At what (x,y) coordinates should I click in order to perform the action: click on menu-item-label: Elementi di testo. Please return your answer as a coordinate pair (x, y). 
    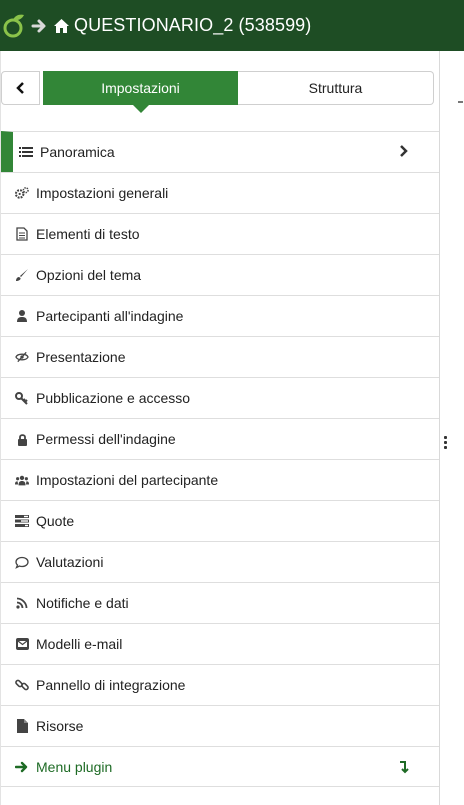
    Looking at the image, I should click on (88, 234).